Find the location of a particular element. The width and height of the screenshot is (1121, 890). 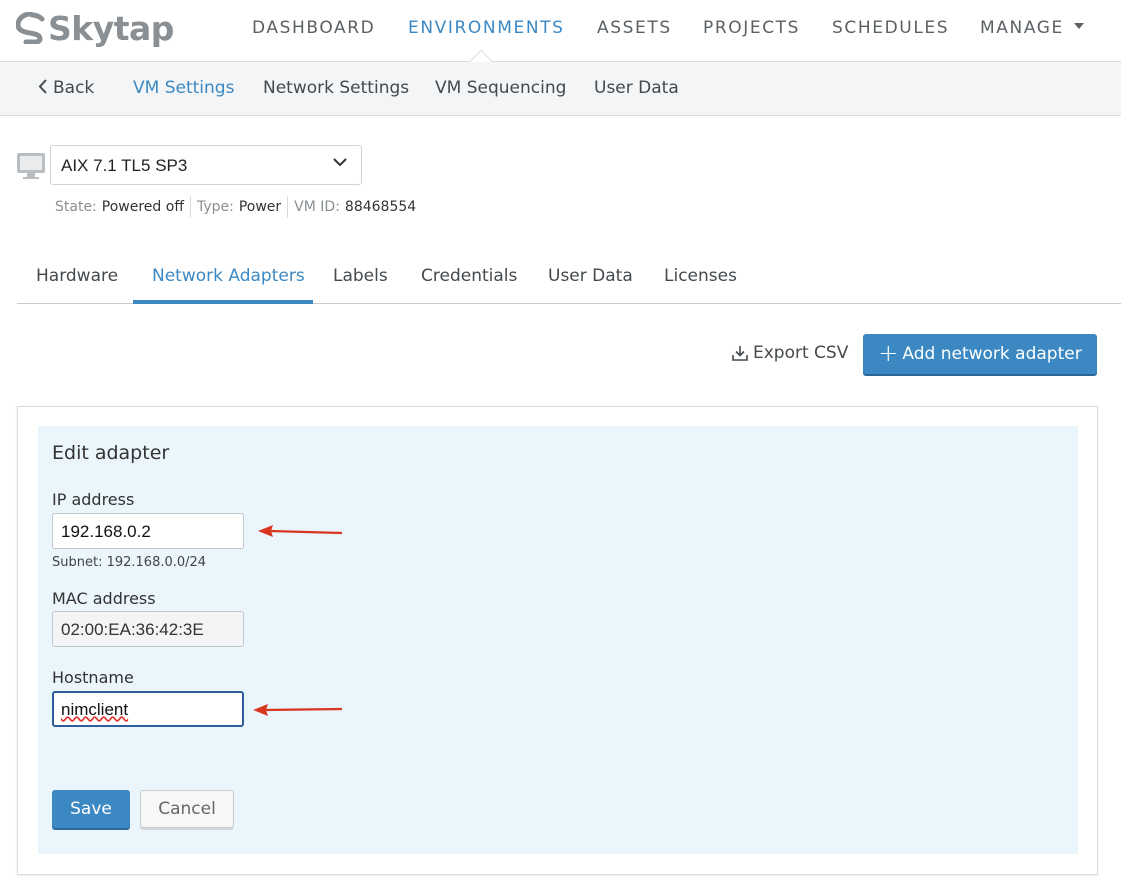

cancel-button: Cancel is located at coordinates (187, 809).